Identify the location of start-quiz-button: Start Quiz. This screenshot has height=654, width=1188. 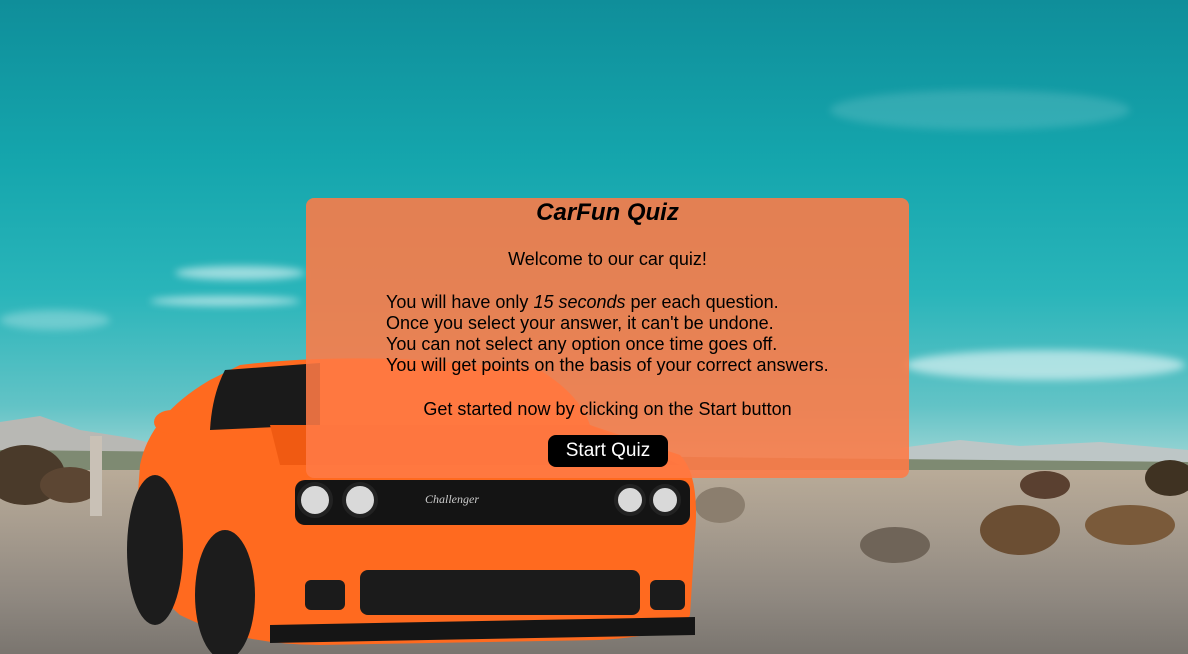
(608, 451).